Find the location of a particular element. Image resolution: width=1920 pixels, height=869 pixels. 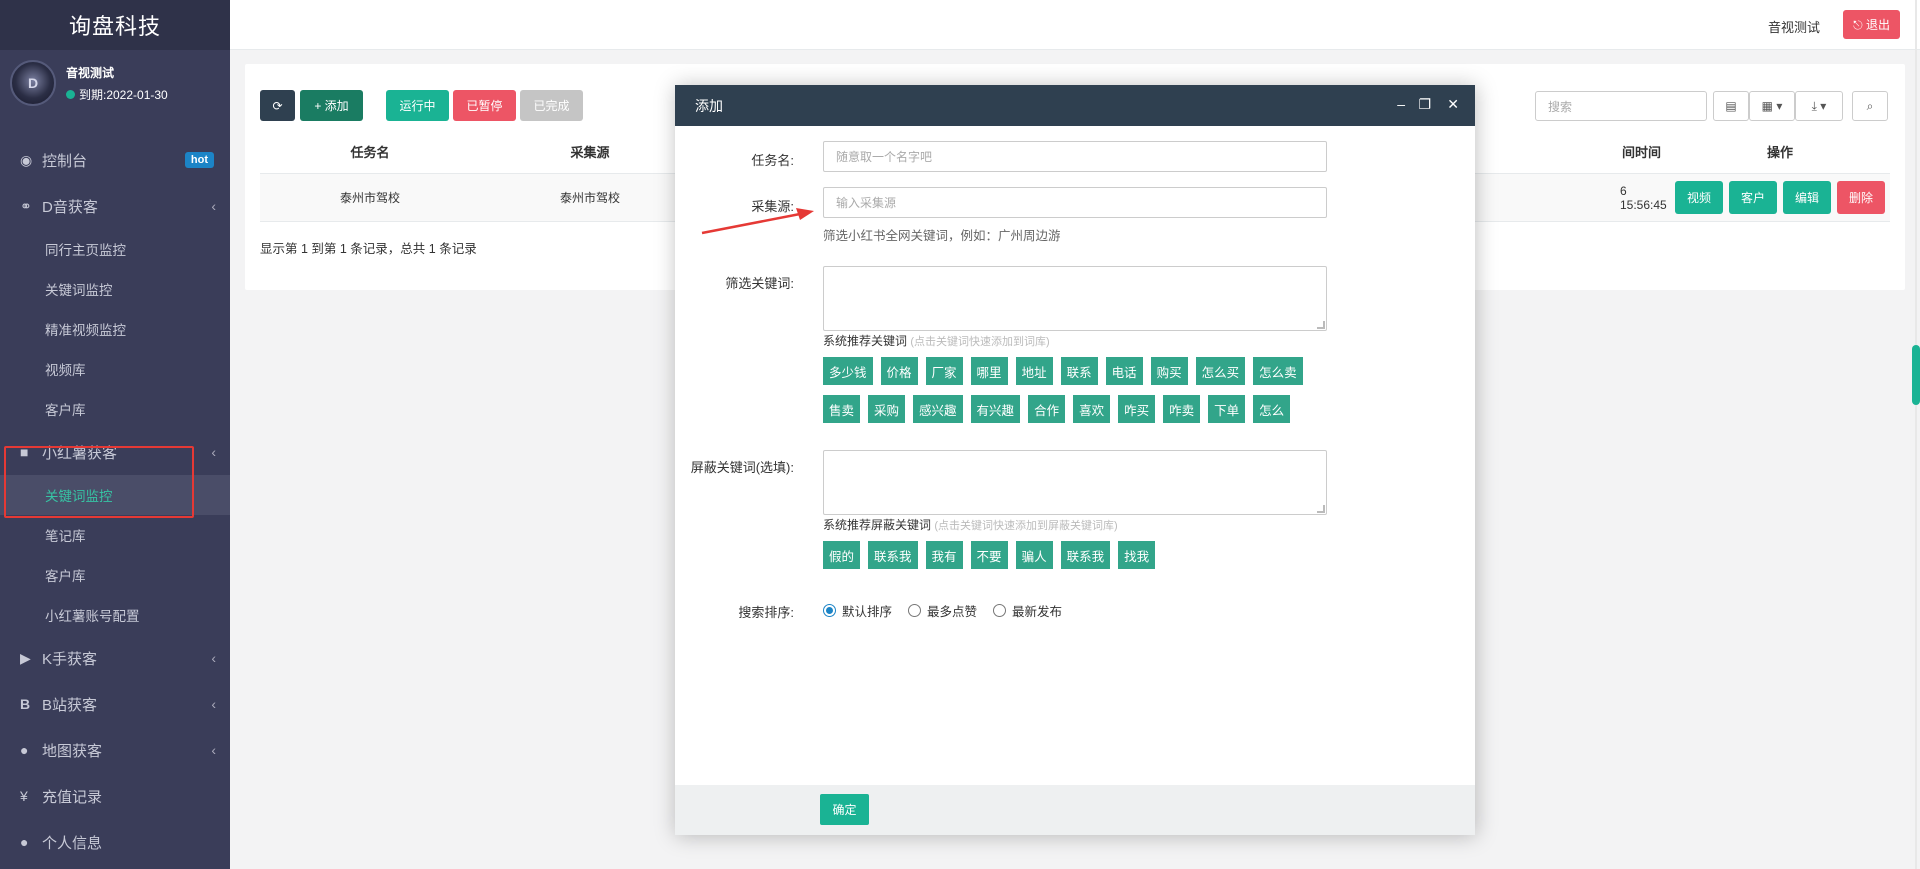

block-keyword-tag: 不要 is located at coordinates (989, 555).